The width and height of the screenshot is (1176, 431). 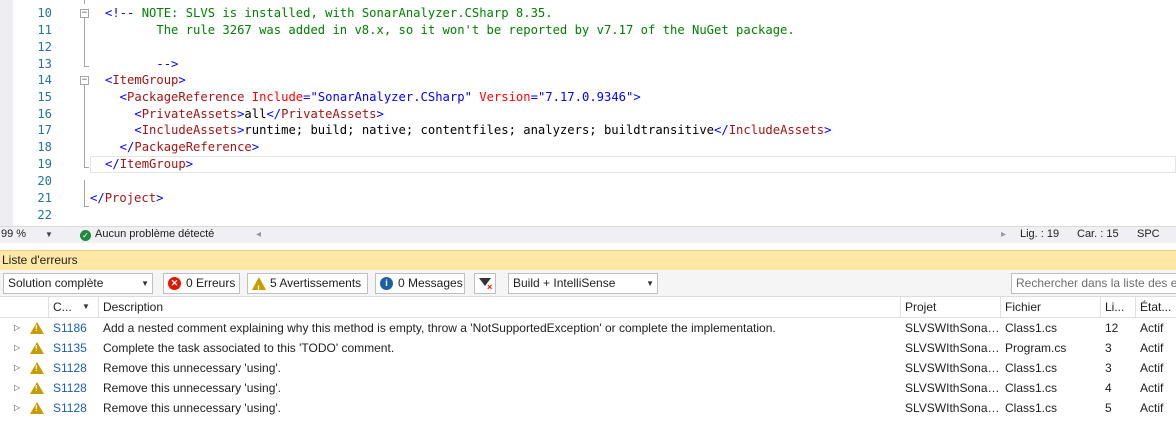 What do you see at coordinates (1093, 283) in the screenshot?
I see `error-list-search-input: Rechercher dans la liste des erreurs` at bounding box center [1093, 283].